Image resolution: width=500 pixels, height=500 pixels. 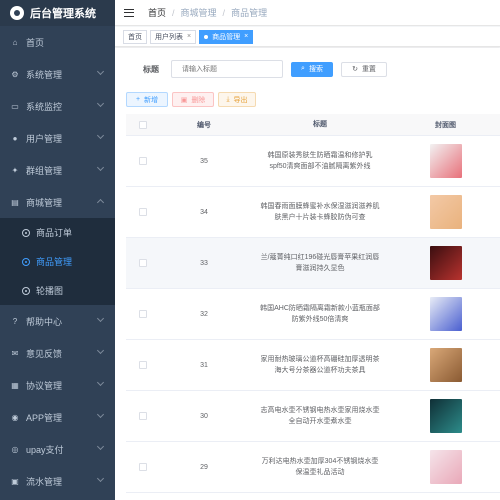 I want to click on table-row: 31 家用耐热玻璃公道杯高硼硅加厚透明茶海大号分茶器公道杯功夫茶具, so click(x=313, y=365).